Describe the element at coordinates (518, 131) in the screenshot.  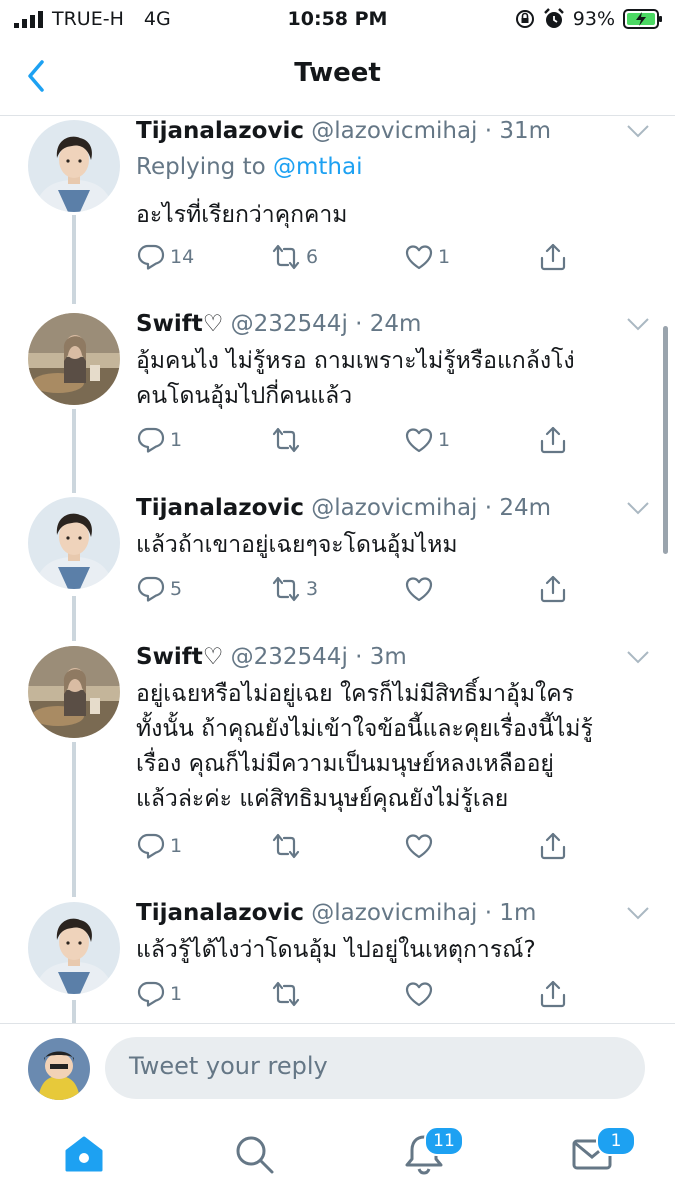
I see `tweet-time: · 31m` at that location.